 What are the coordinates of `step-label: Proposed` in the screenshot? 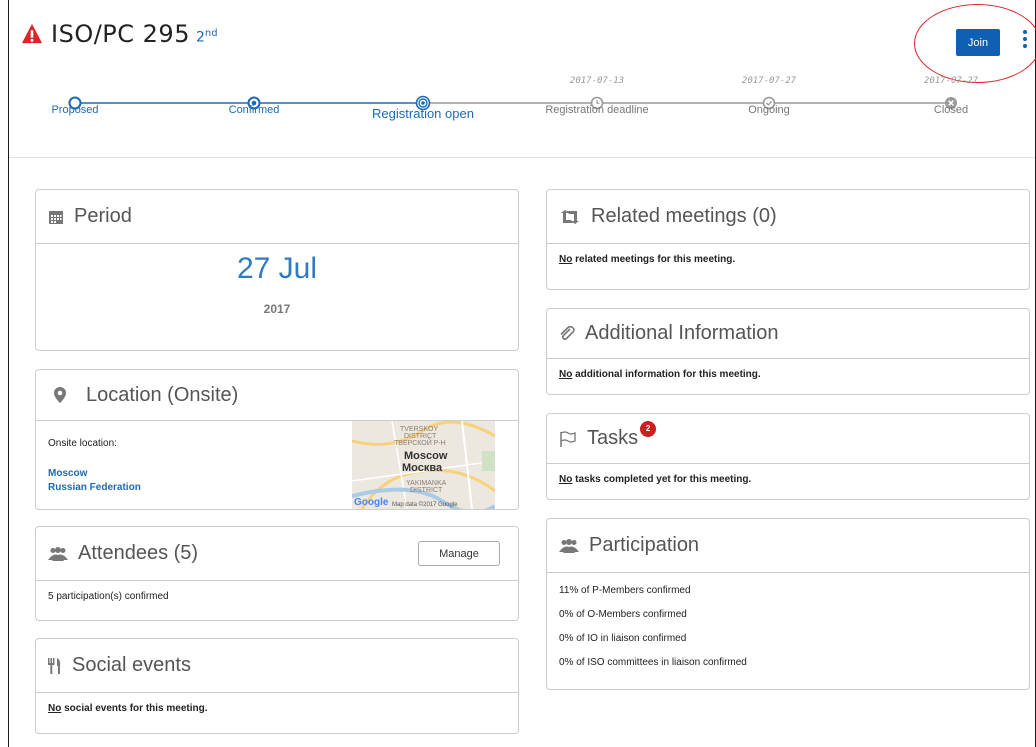 It's located at (75, 110).